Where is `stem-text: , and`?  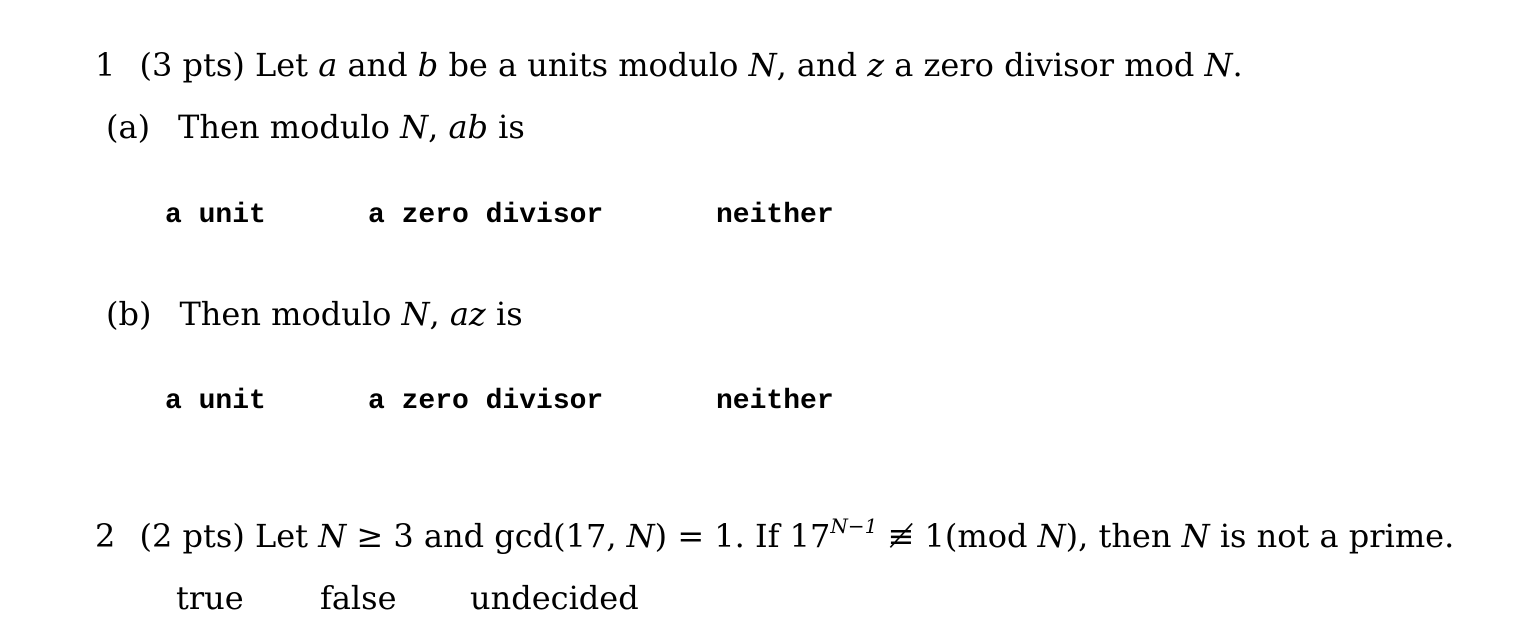 stem-text: , and is located at coordinates (822, 65).